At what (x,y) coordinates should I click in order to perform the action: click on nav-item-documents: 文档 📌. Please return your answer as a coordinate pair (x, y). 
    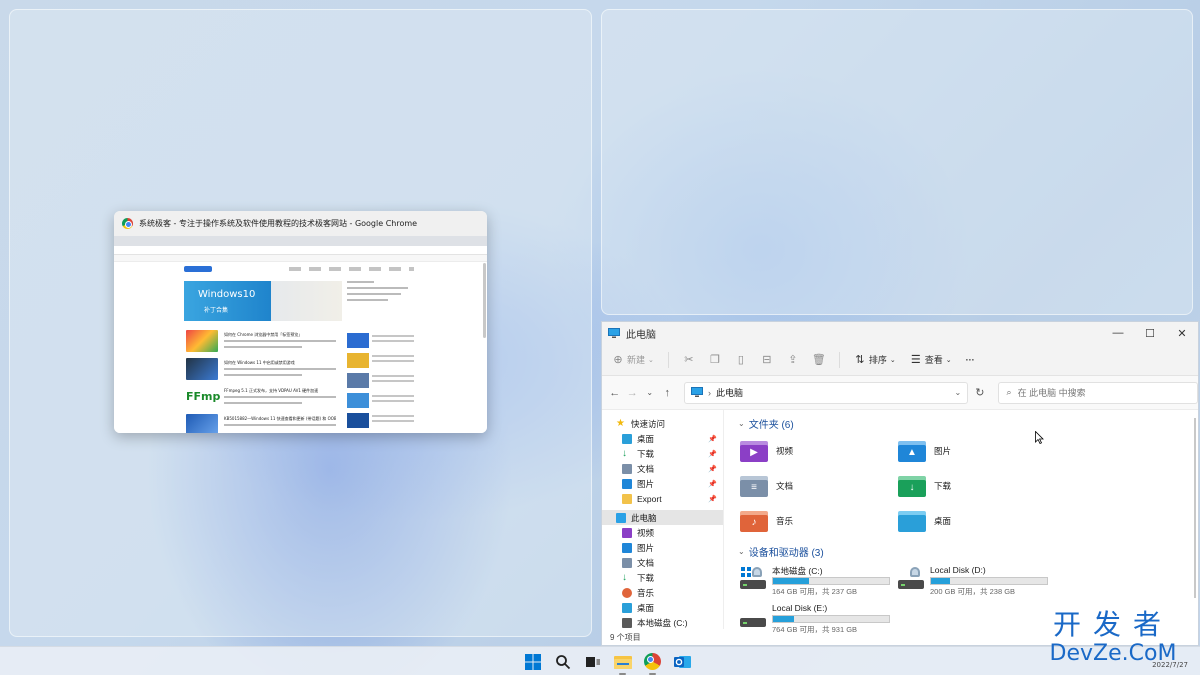
    Looking at the image, I should click on (662, 468).